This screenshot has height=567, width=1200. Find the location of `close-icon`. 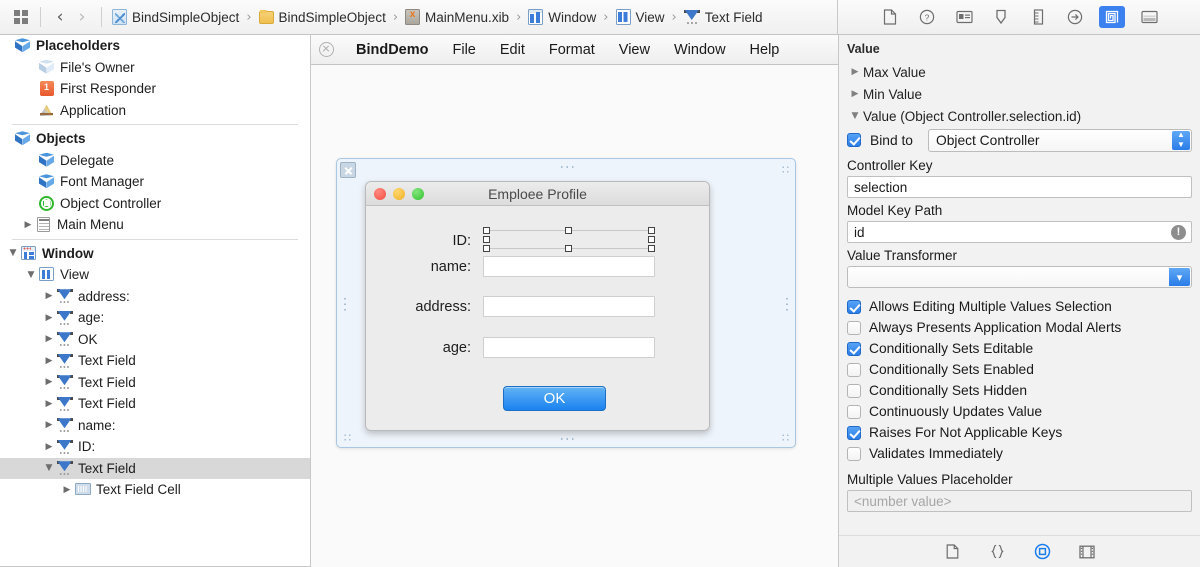

close-icon is located at coordinates (326, 49).